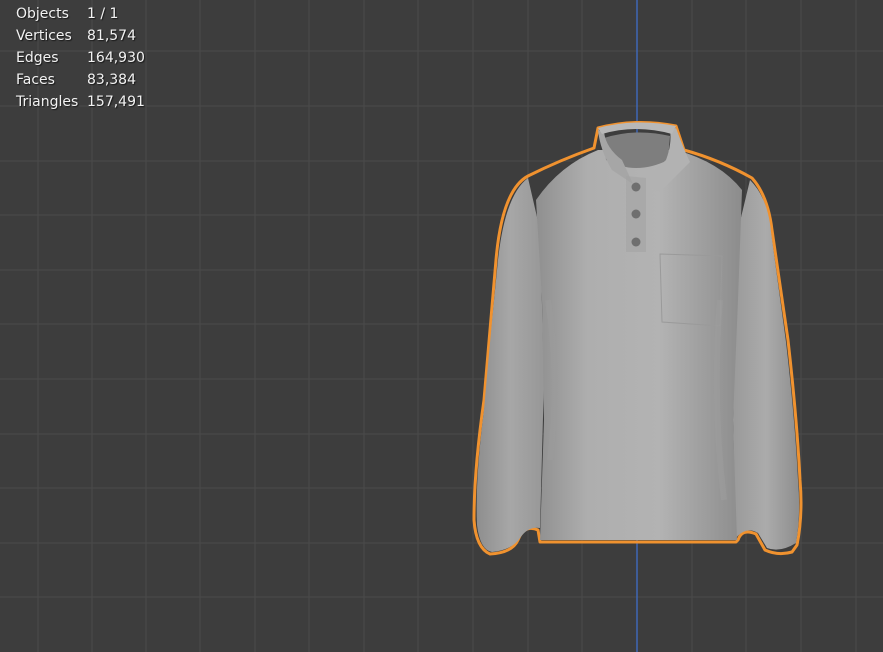  What do you see at coordinates (42, 14) in the screenshot?
I see `stat-label: Objects` at bounding box center [42, 14].